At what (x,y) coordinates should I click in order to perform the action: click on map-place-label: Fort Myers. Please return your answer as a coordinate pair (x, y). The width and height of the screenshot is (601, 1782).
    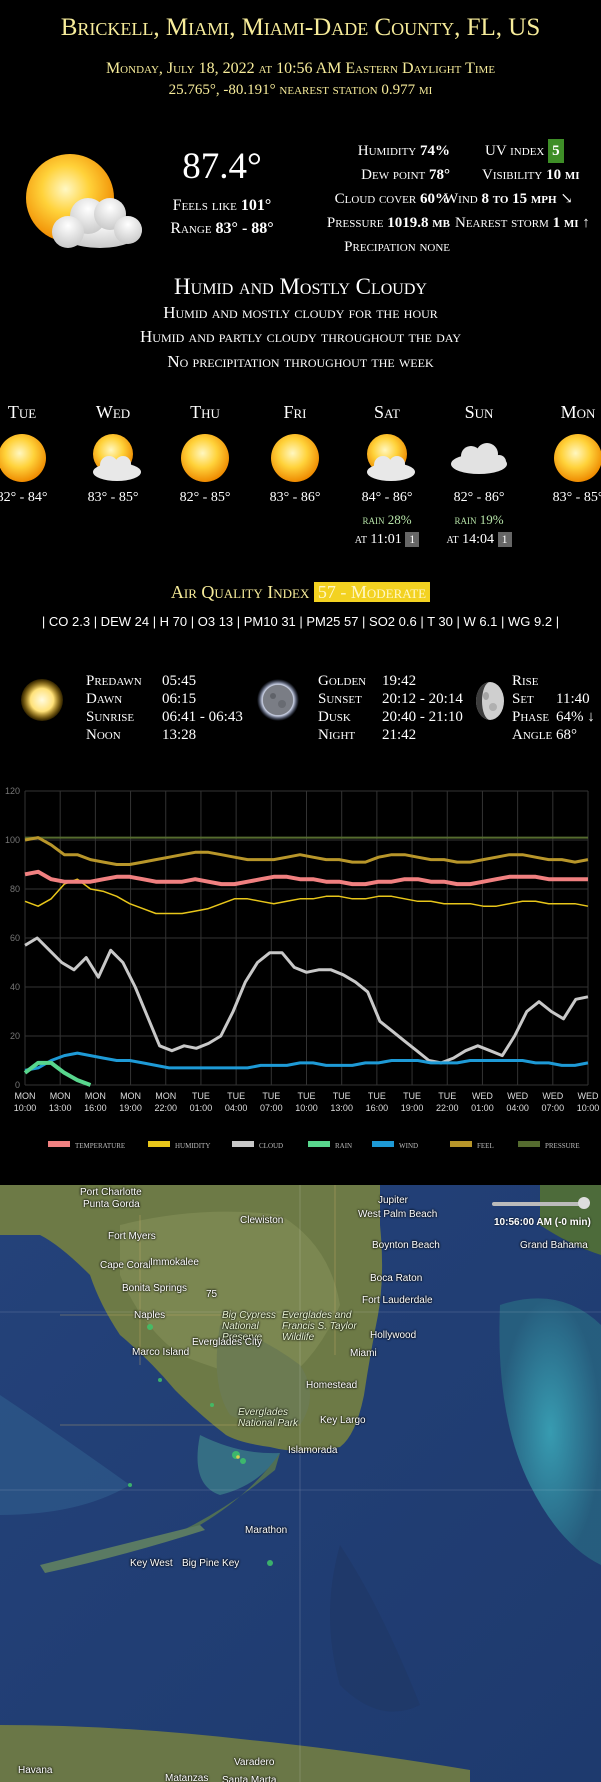
    Looking at the image, I should click on (132, 1236).